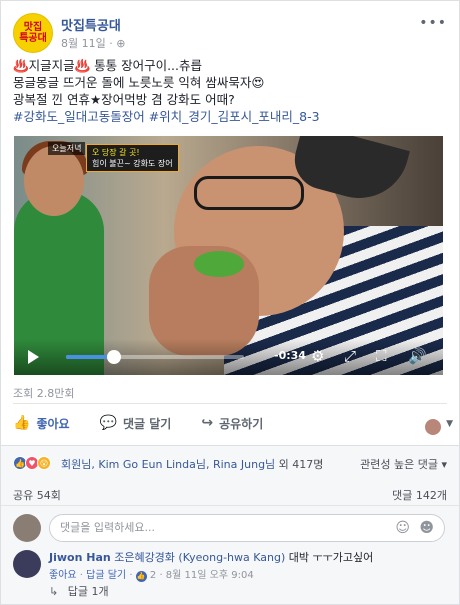 The width and height of the screenshot is (460, 605). Describe the element at coordinates (331, 557) in the screenshot. I see `comment-text: 대박 ㅜㅜ가고싶어` at that location.